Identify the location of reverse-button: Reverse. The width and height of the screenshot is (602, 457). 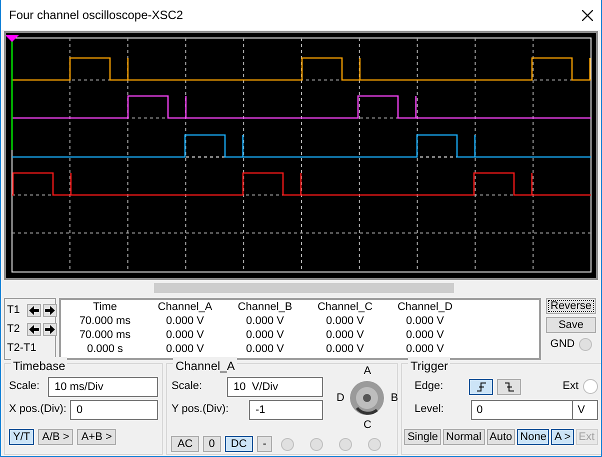
(571, 306).